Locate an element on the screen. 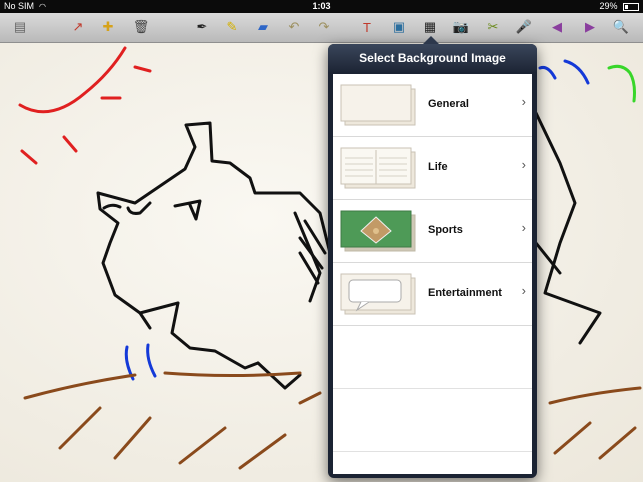 This screenshot has width=643, height=482. trash-icon: 🗑 is located at coordinates (141, 27).